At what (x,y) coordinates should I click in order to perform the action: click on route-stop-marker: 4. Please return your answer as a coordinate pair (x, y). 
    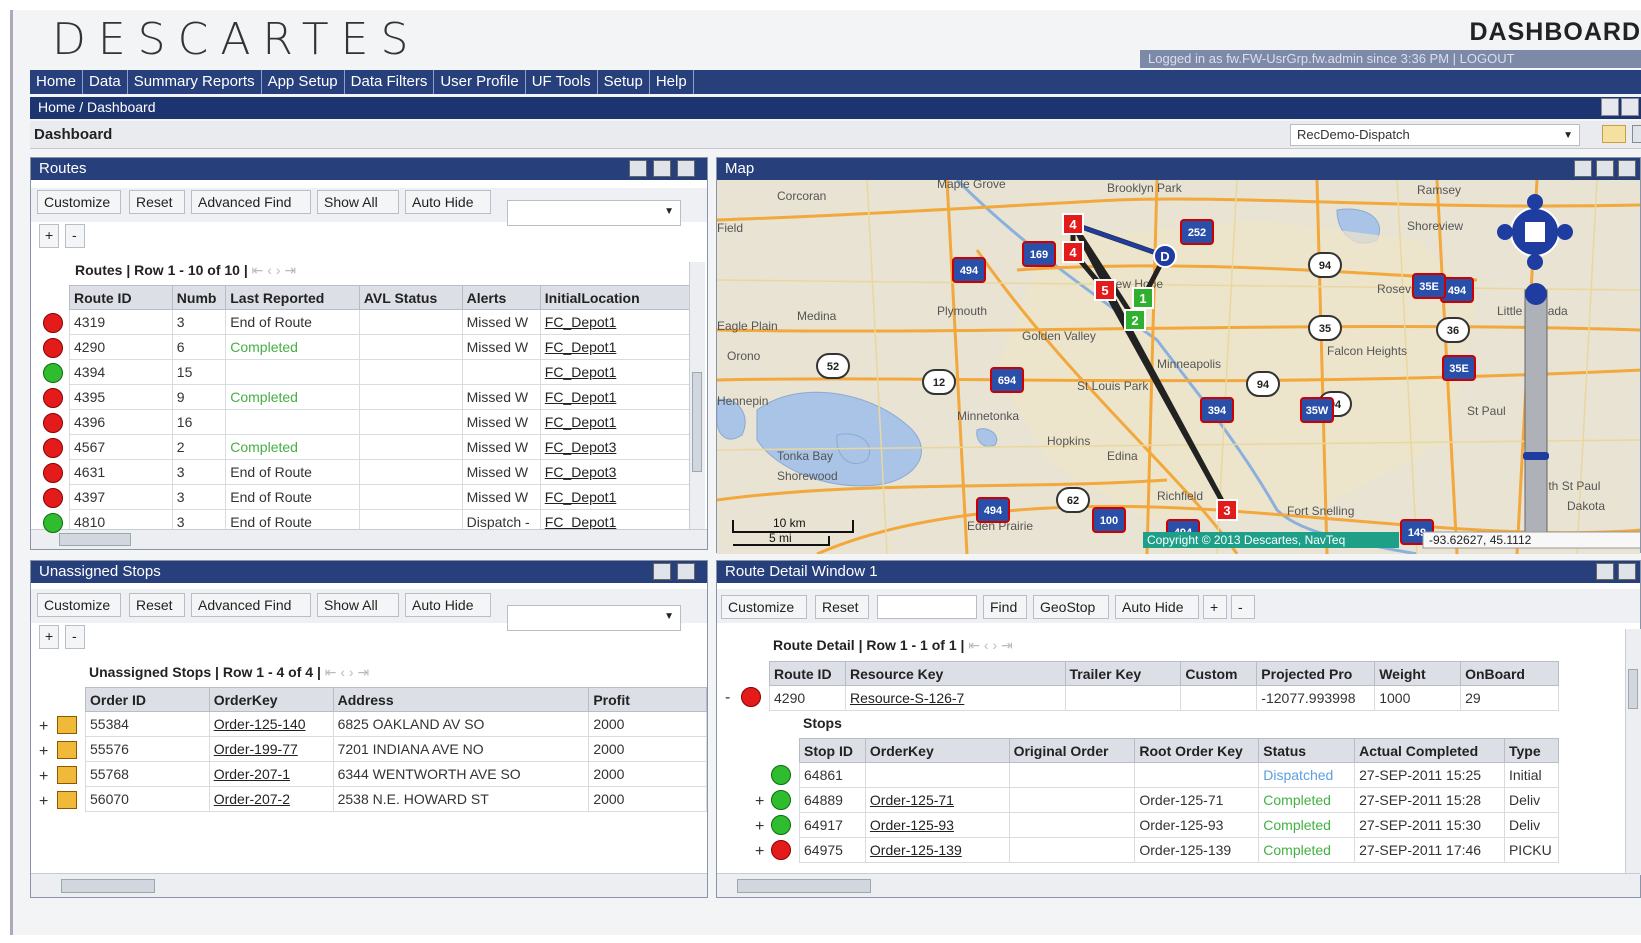
    Looking at the image, I should click on (1073, 252).